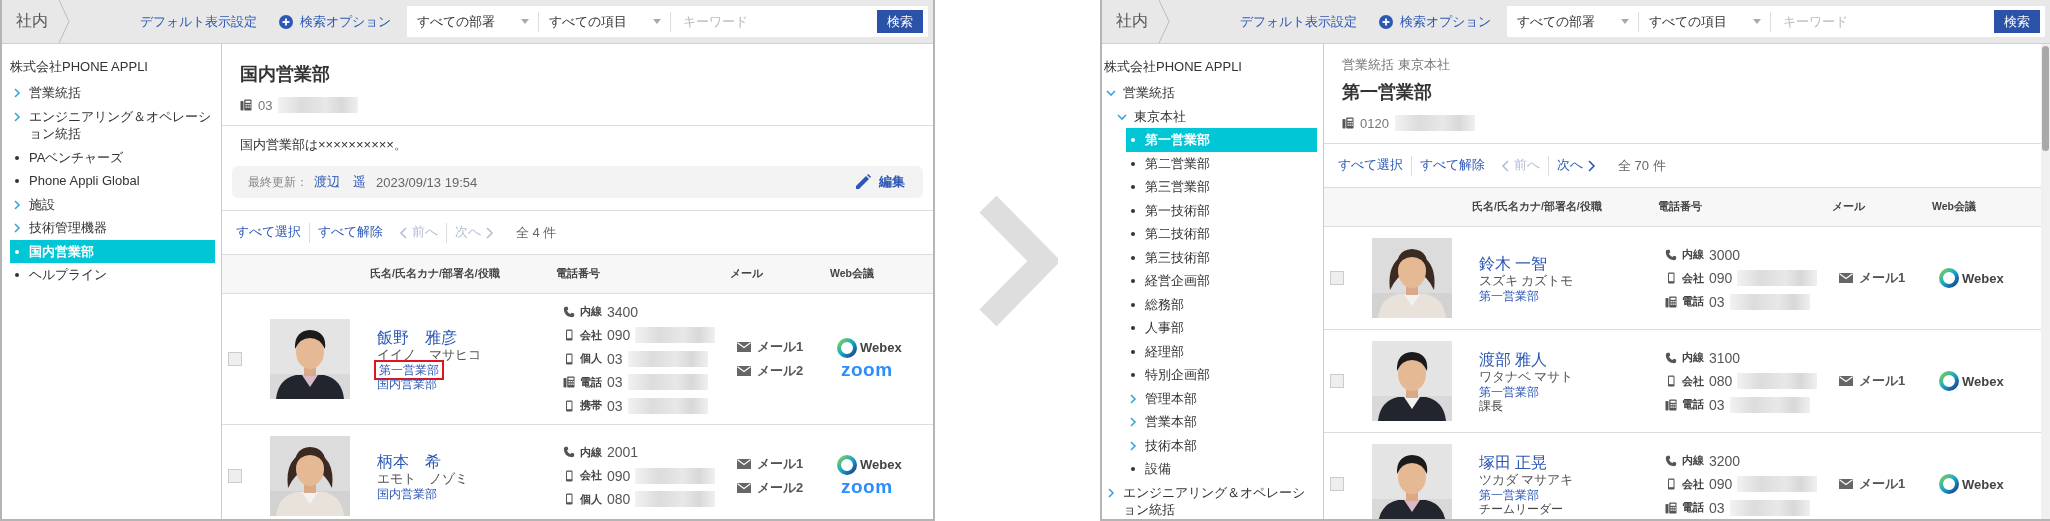 The image size is (2050, 521). What do you see at coordinates (112, 181) in the screenshot?
I see `tree-item: Phone Appli Global` at bounding box center [112, 181].